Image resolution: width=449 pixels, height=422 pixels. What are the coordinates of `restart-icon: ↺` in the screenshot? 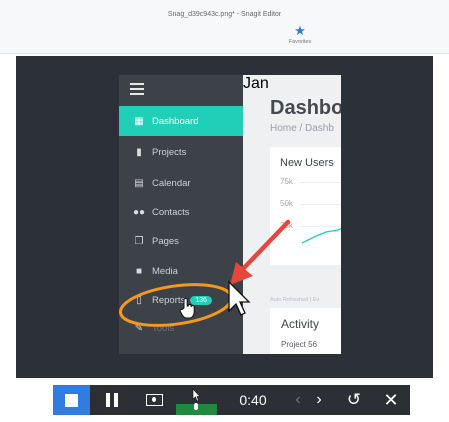 It's located at (354, 400).